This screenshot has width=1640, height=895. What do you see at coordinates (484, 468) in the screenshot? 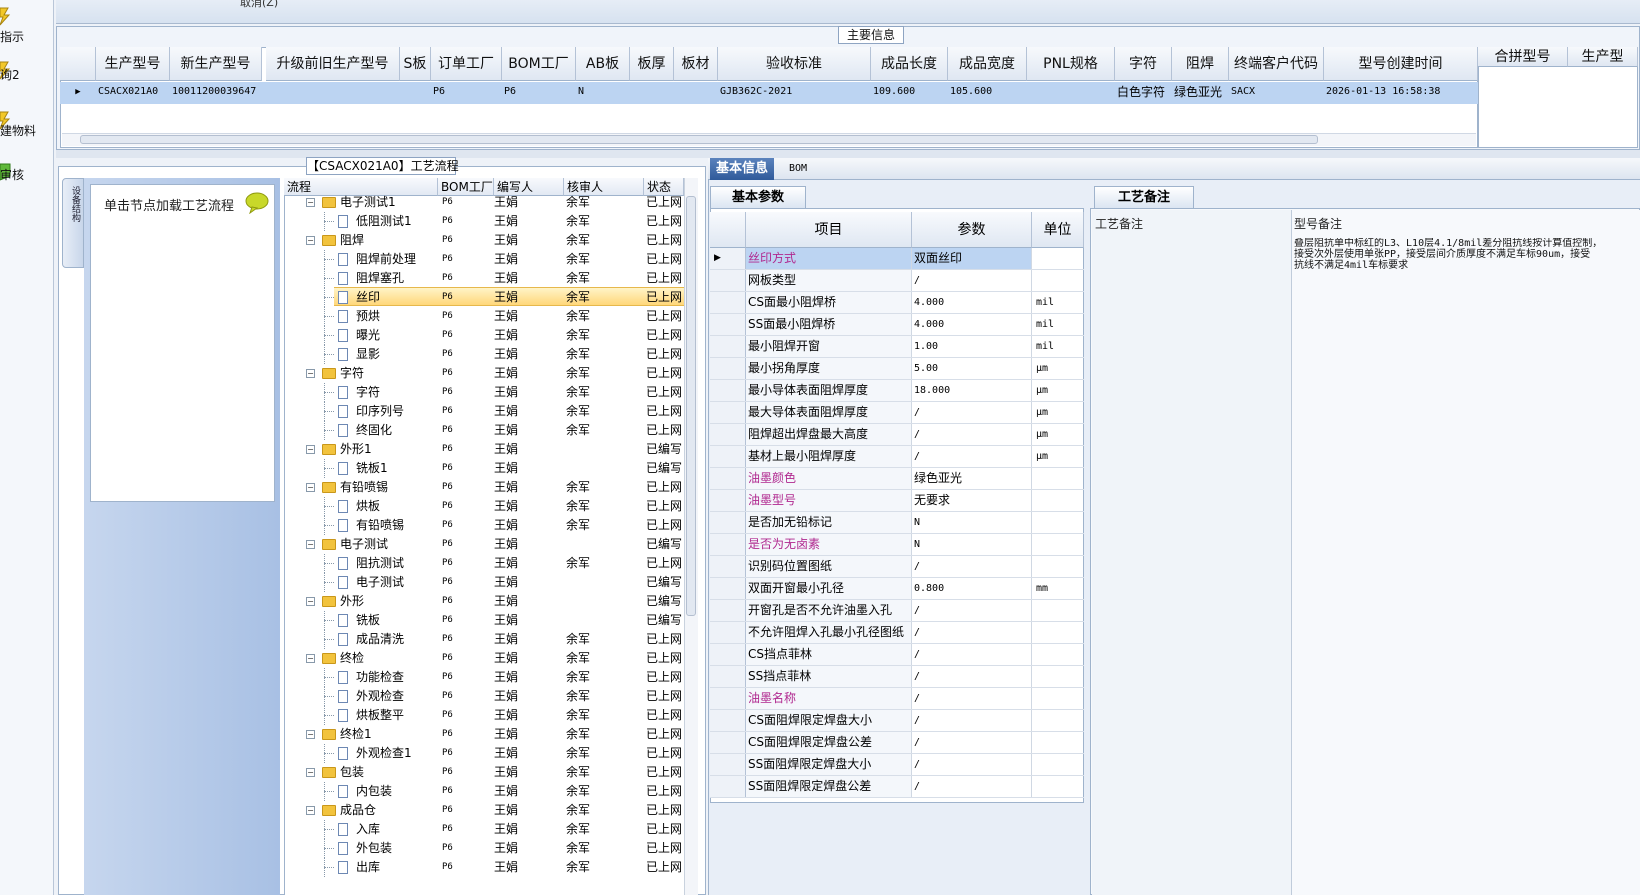
I see `tree-row: 铣板1 P6 王娟 已编写` at bounding box center [484, 468].